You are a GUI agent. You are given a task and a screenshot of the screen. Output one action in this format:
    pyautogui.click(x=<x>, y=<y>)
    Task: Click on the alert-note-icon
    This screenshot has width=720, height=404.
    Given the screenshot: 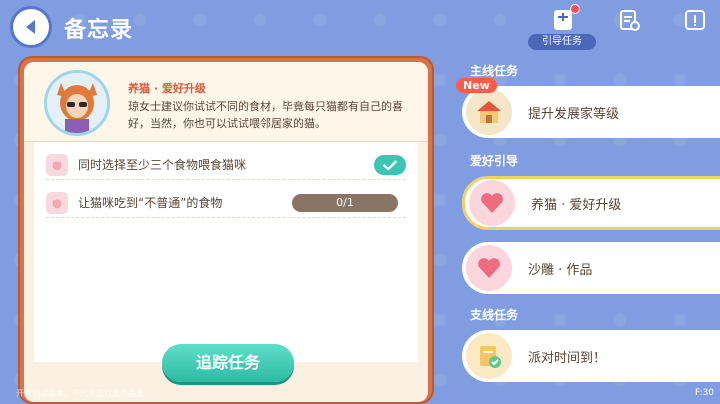 What is the action you would take?
    pyautogui.click(x=695, y=20)
    